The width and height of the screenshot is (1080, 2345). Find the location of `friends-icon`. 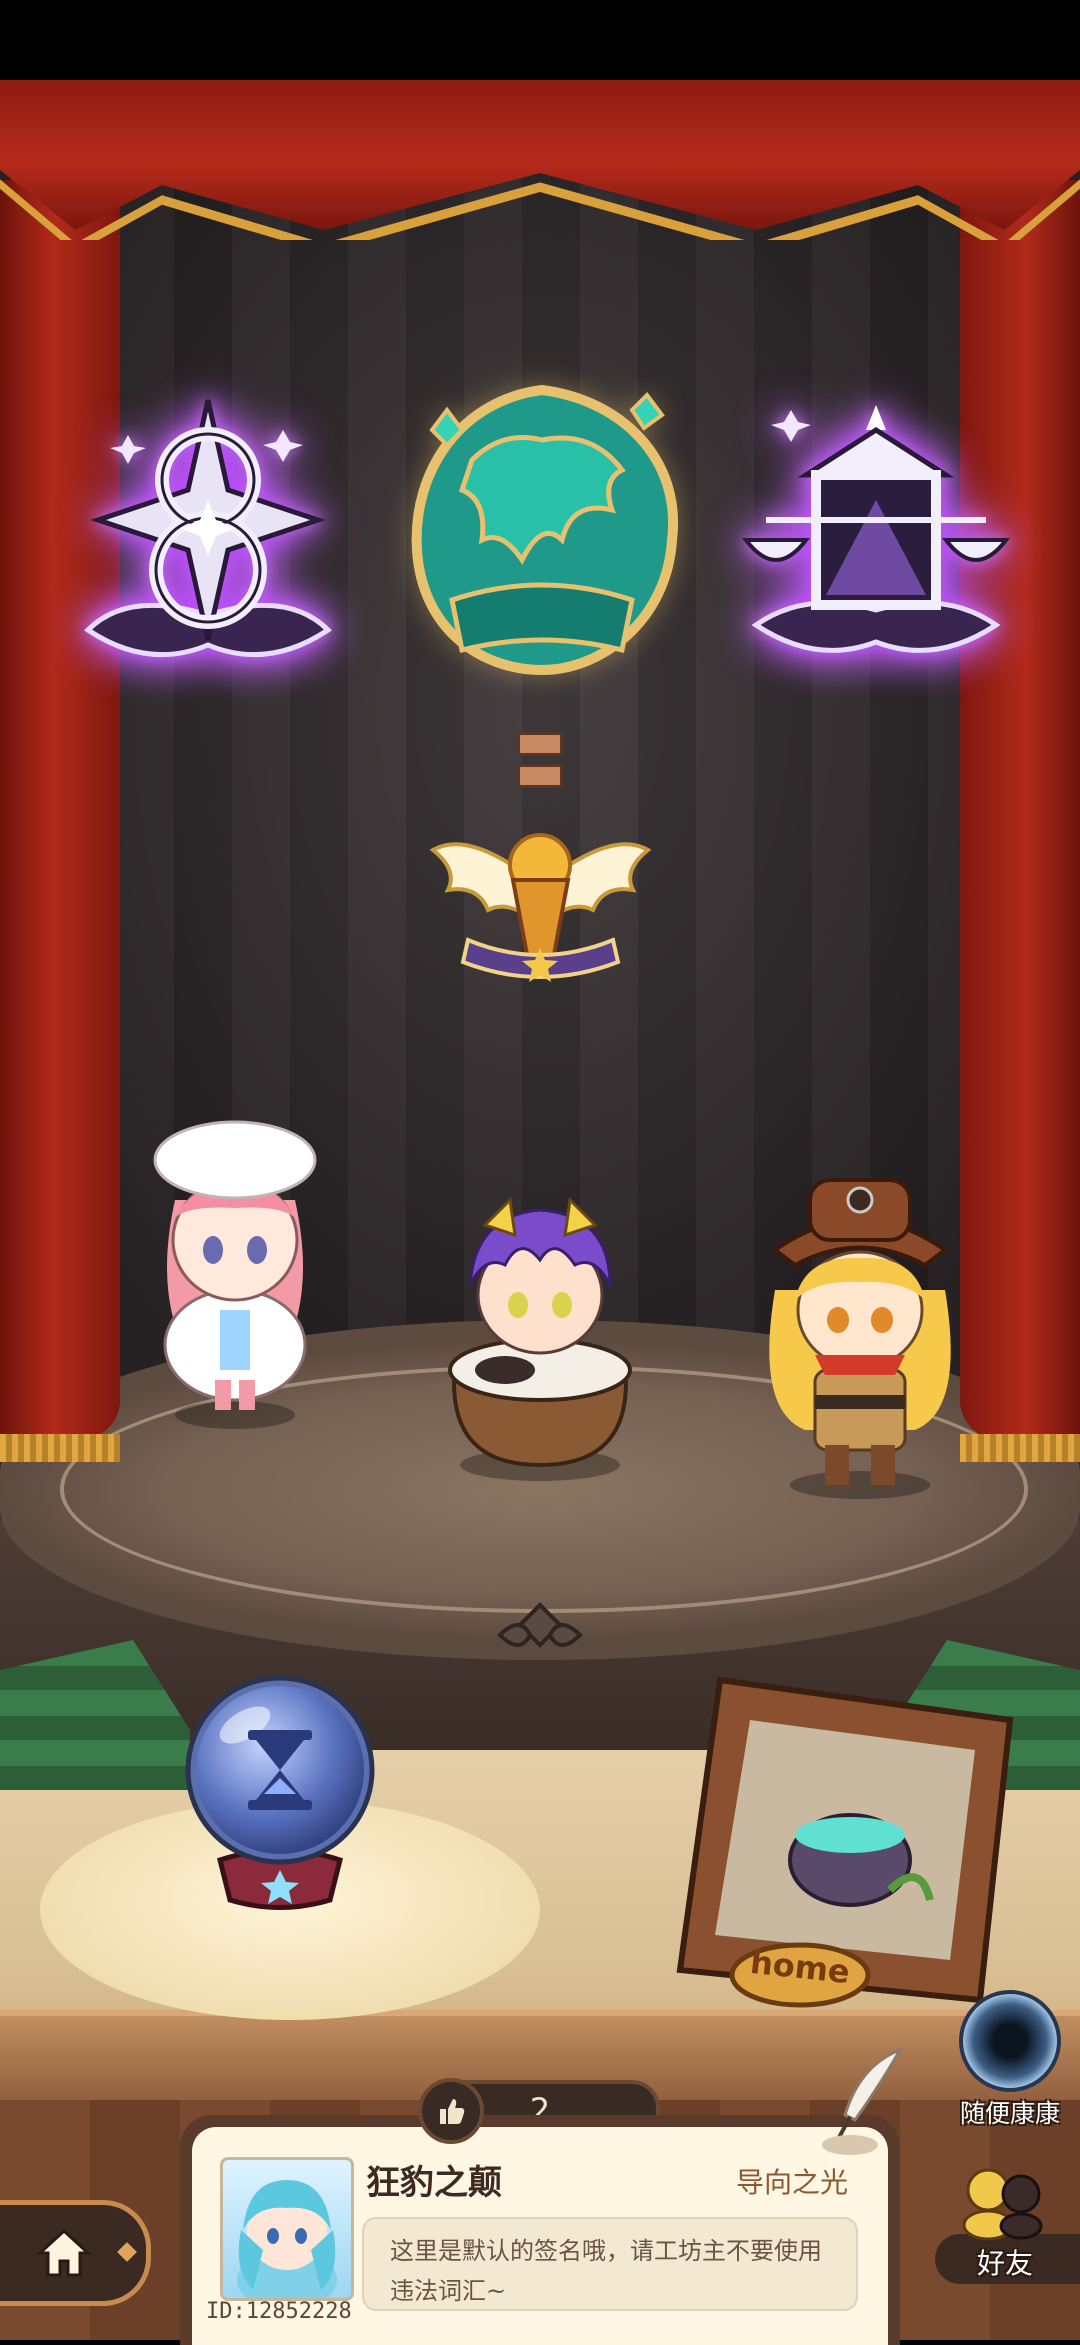

friends-icon is located at coordinates (1002, 2204).